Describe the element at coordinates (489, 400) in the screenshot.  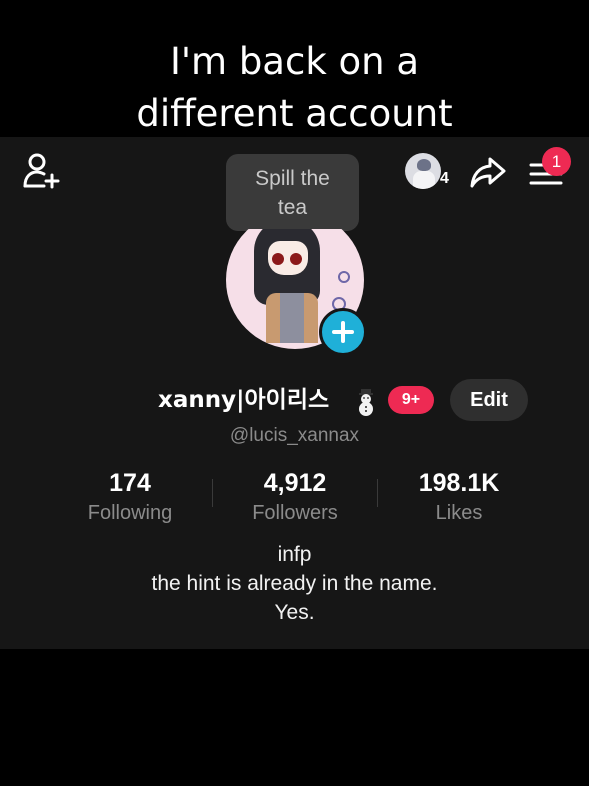
I see `edit-profile-button: Edit` at that location.